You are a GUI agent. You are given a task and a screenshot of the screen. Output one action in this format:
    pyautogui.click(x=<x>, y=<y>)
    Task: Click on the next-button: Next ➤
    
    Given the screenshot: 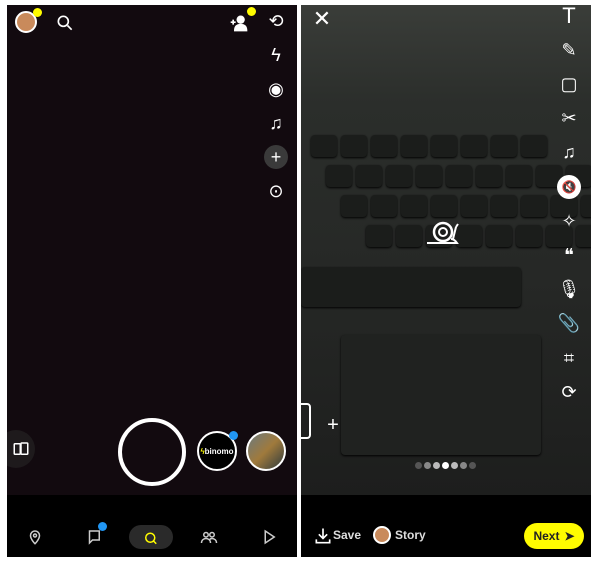 What is the action you would take?
    pyautogui.click(x=554, y=536)
    